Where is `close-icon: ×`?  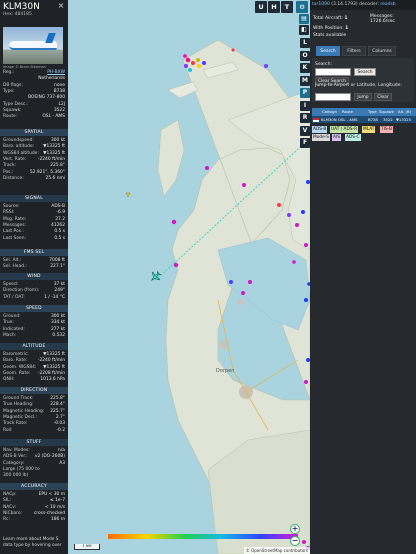
close-icon: × is located at coordinates (61, 6).